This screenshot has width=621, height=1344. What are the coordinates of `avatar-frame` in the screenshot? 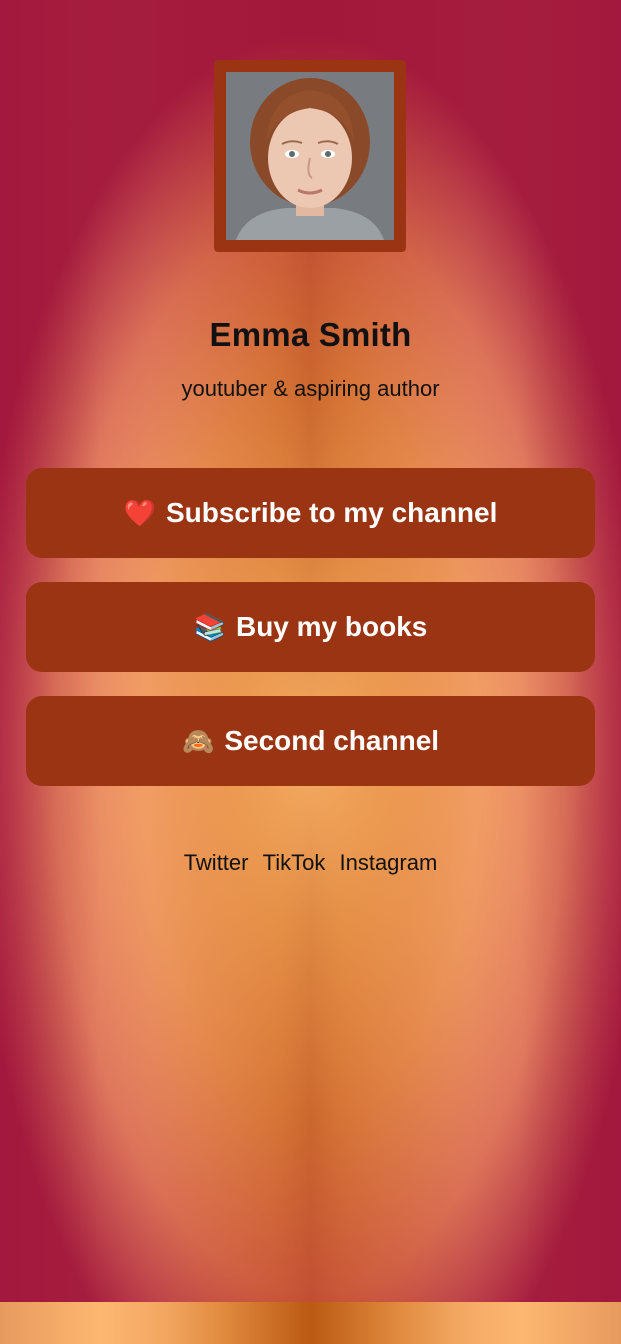 It's located at (310, 156).